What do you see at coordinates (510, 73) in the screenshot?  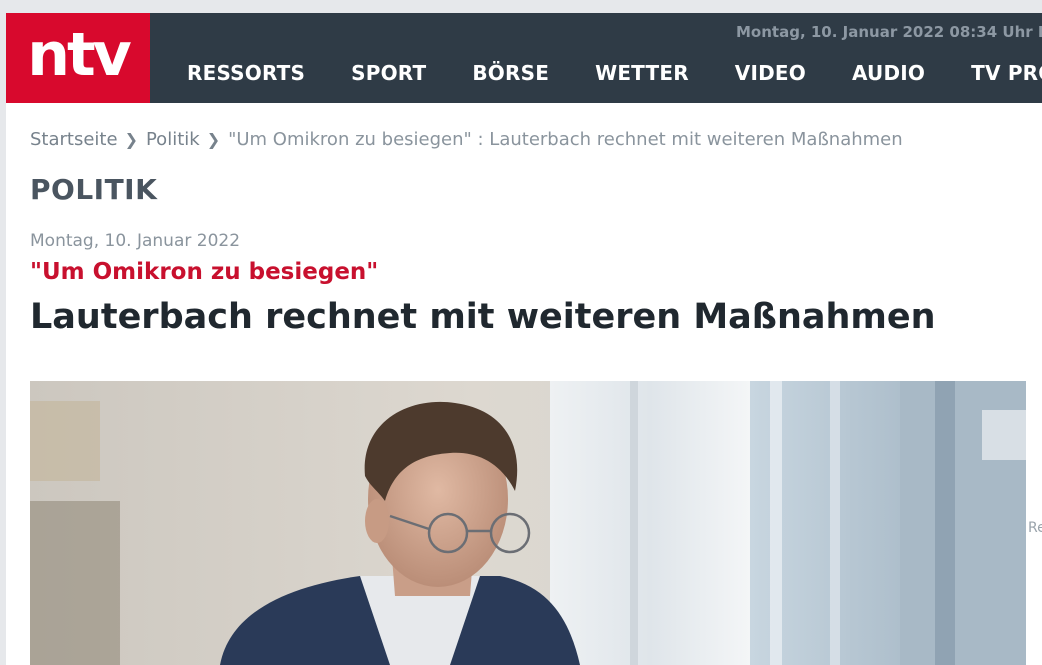 I see `nav-item-boerse: BÖRSE` at bounding box center [510, 73].